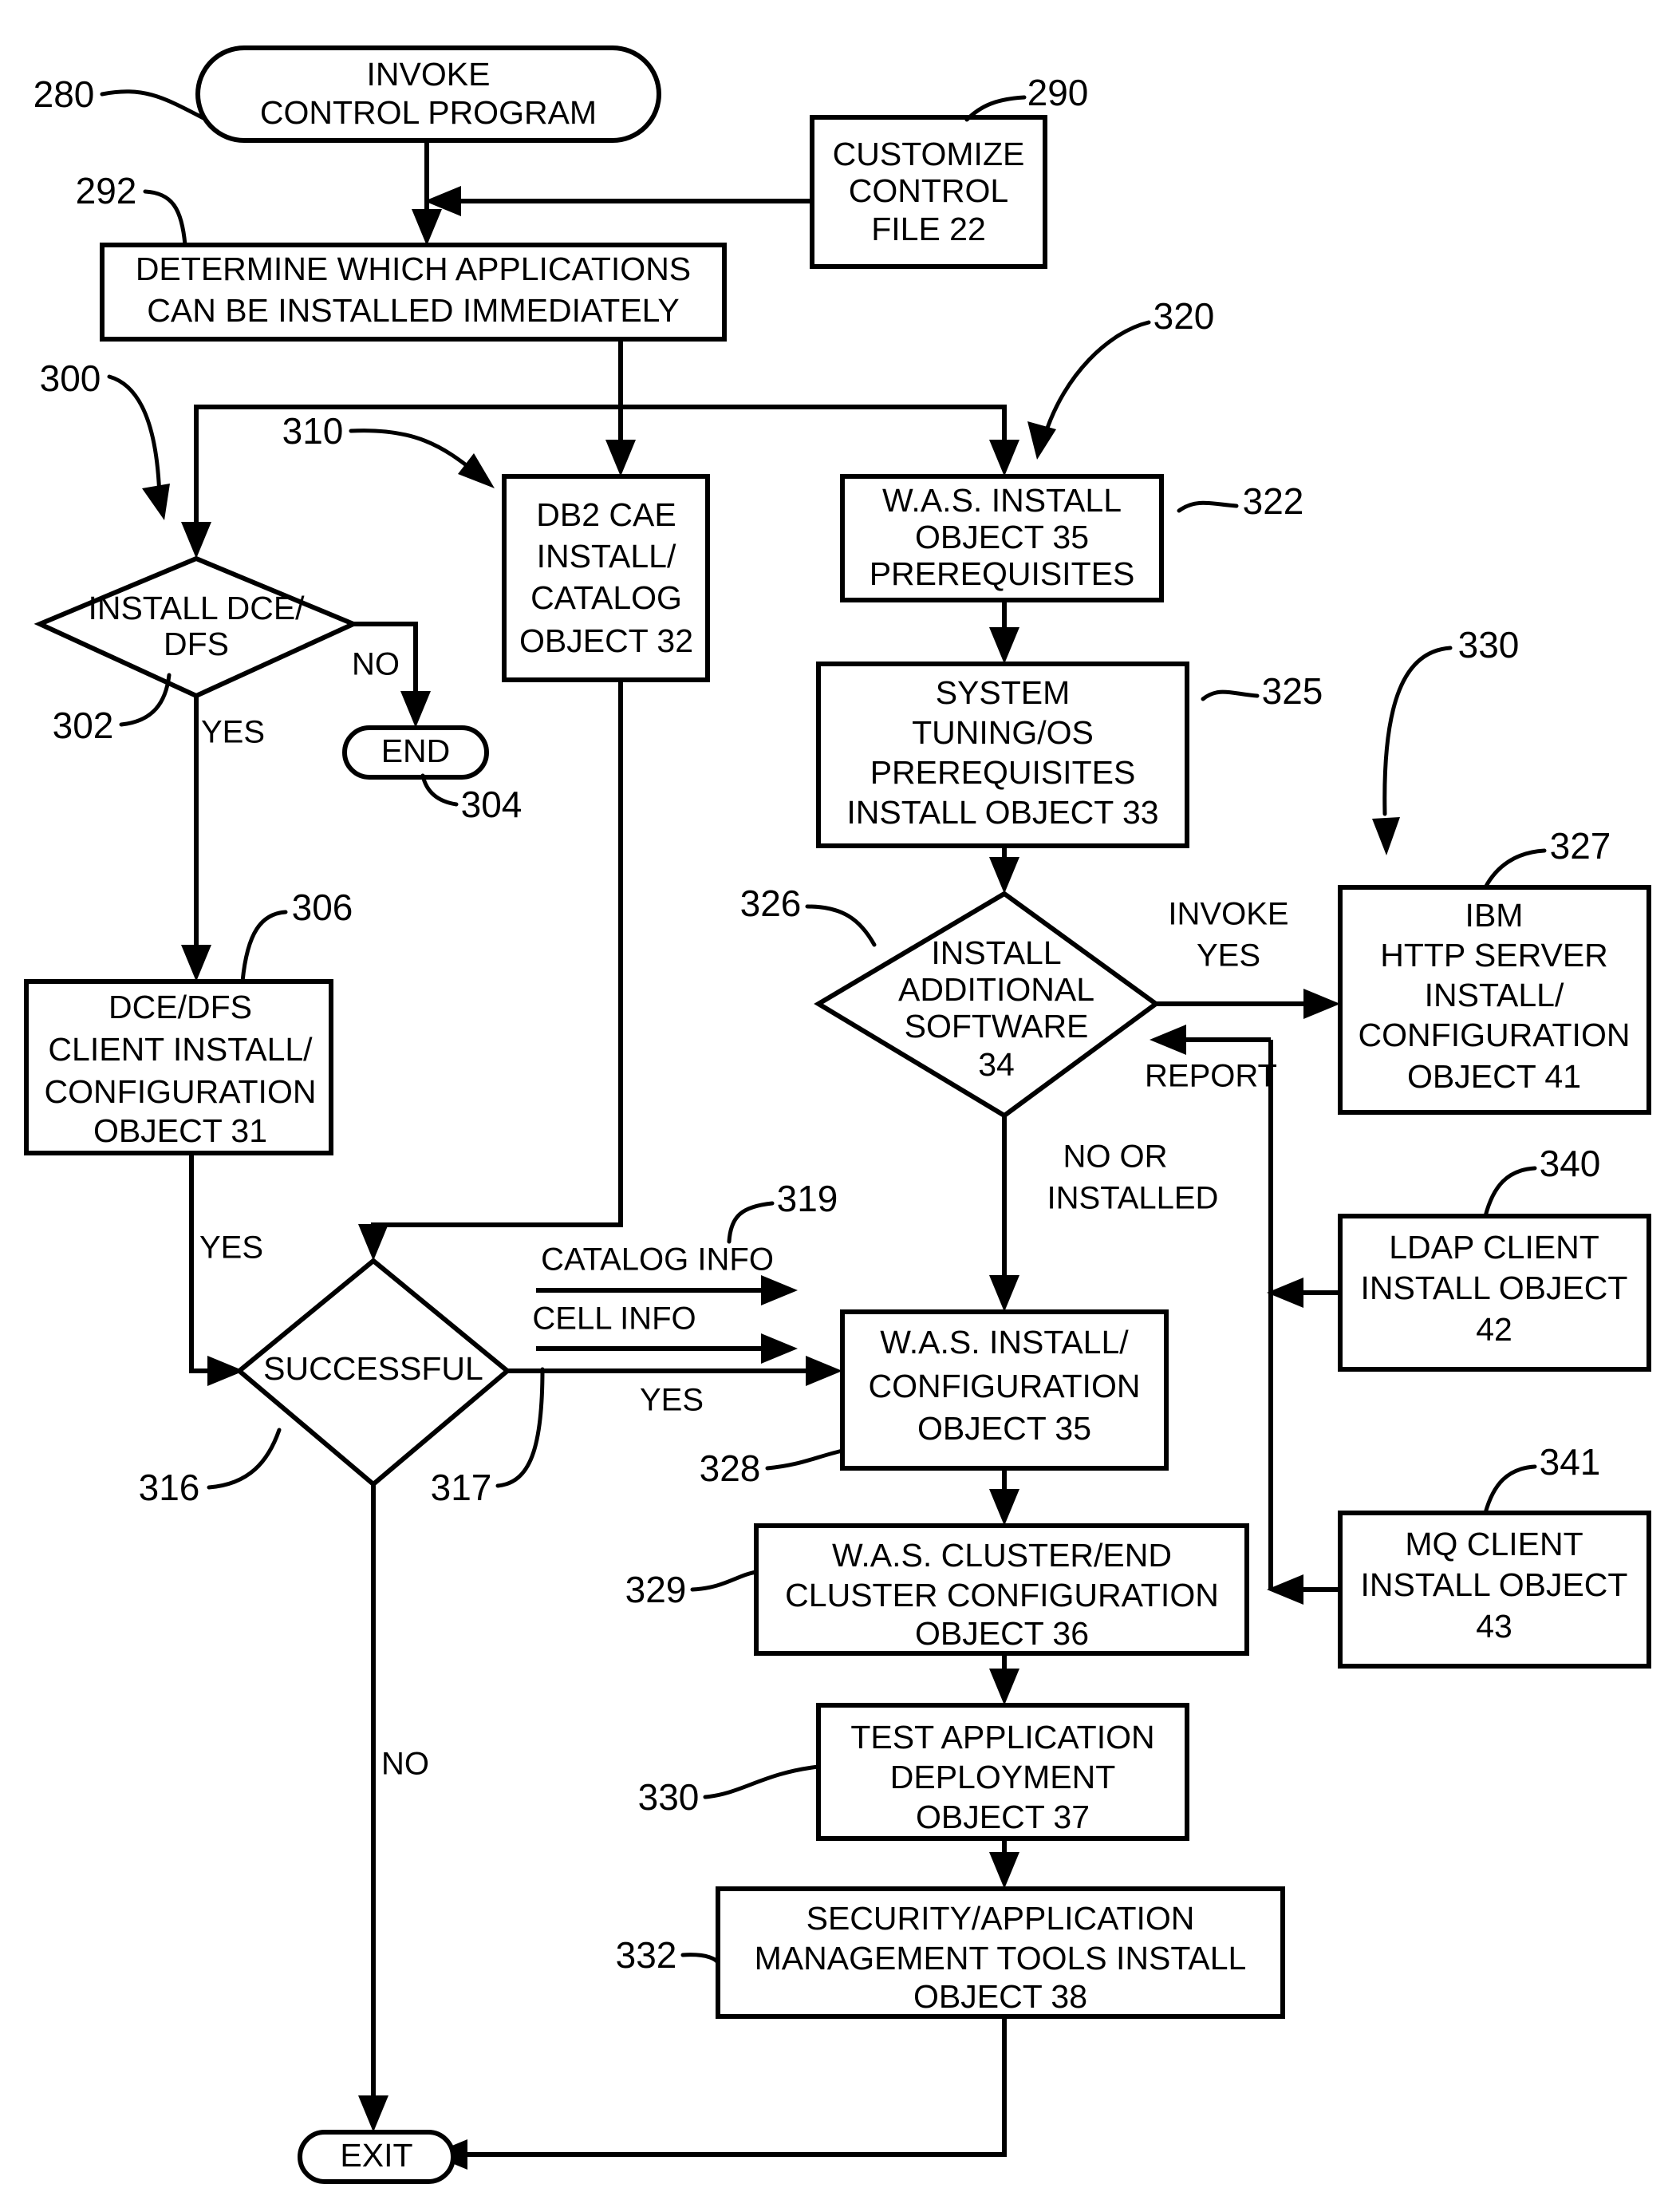 This screenshot has width=1680, height=2188. Describe the element at coordinates (1494, 1626) in the screenshot. I see `mq-client-line-3: 43` at that location.